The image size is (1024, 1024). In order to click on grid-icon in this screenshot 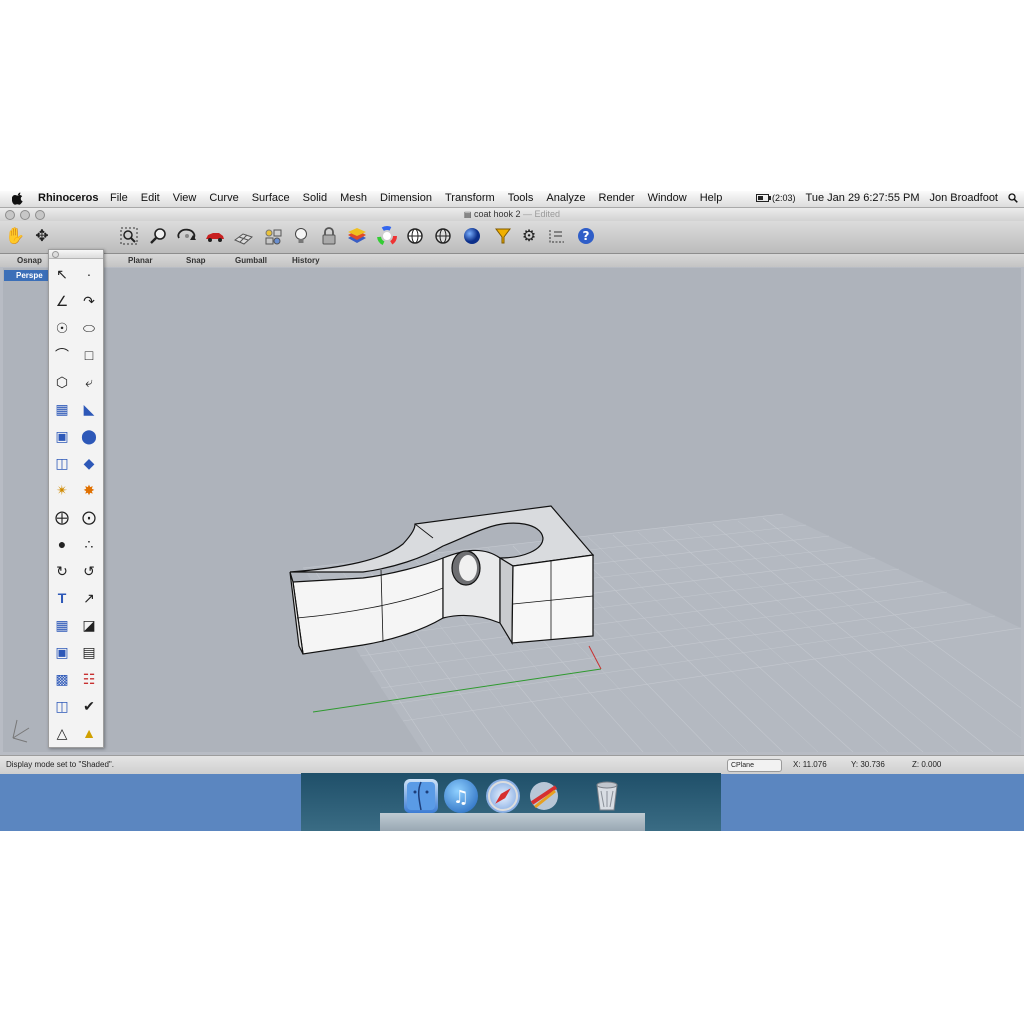, I will do `click(243, 237)`.